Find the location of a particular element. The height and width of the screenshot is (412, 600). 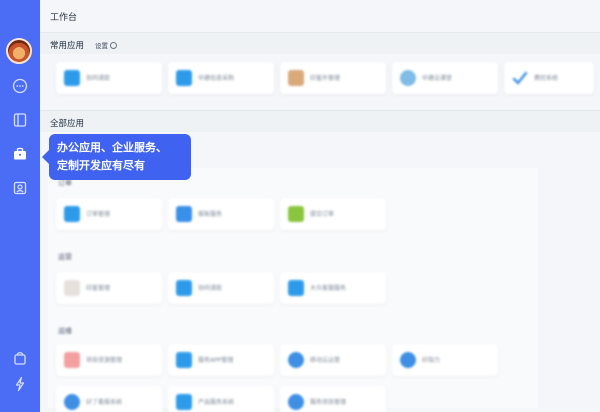

settings-link: 设置 is located at coordinates (106, 45).